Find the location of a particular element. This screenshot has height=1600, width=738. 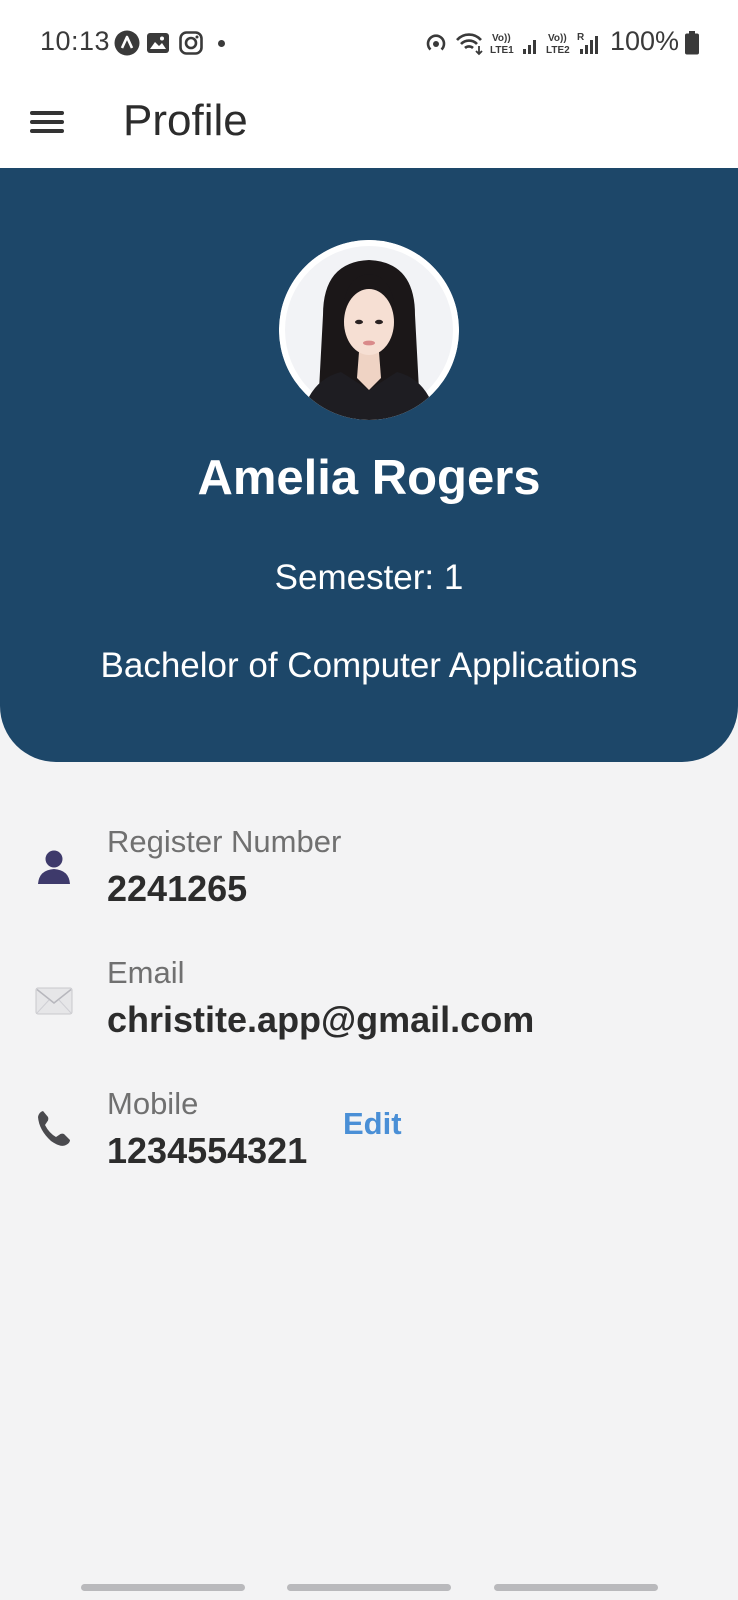

email-row: Email christite.app@gmail.com is located at coordinates (369, 1015).